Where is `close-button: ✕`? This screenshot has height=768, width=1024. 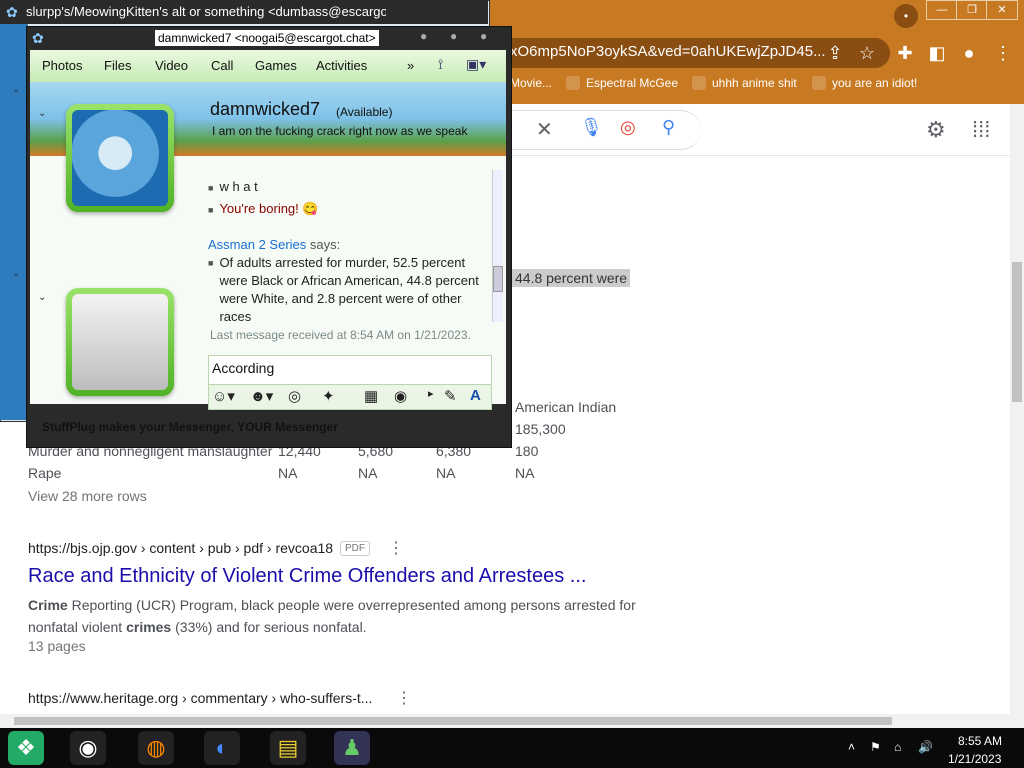
close-button: ✕ is located at coordinates (1002, 10).